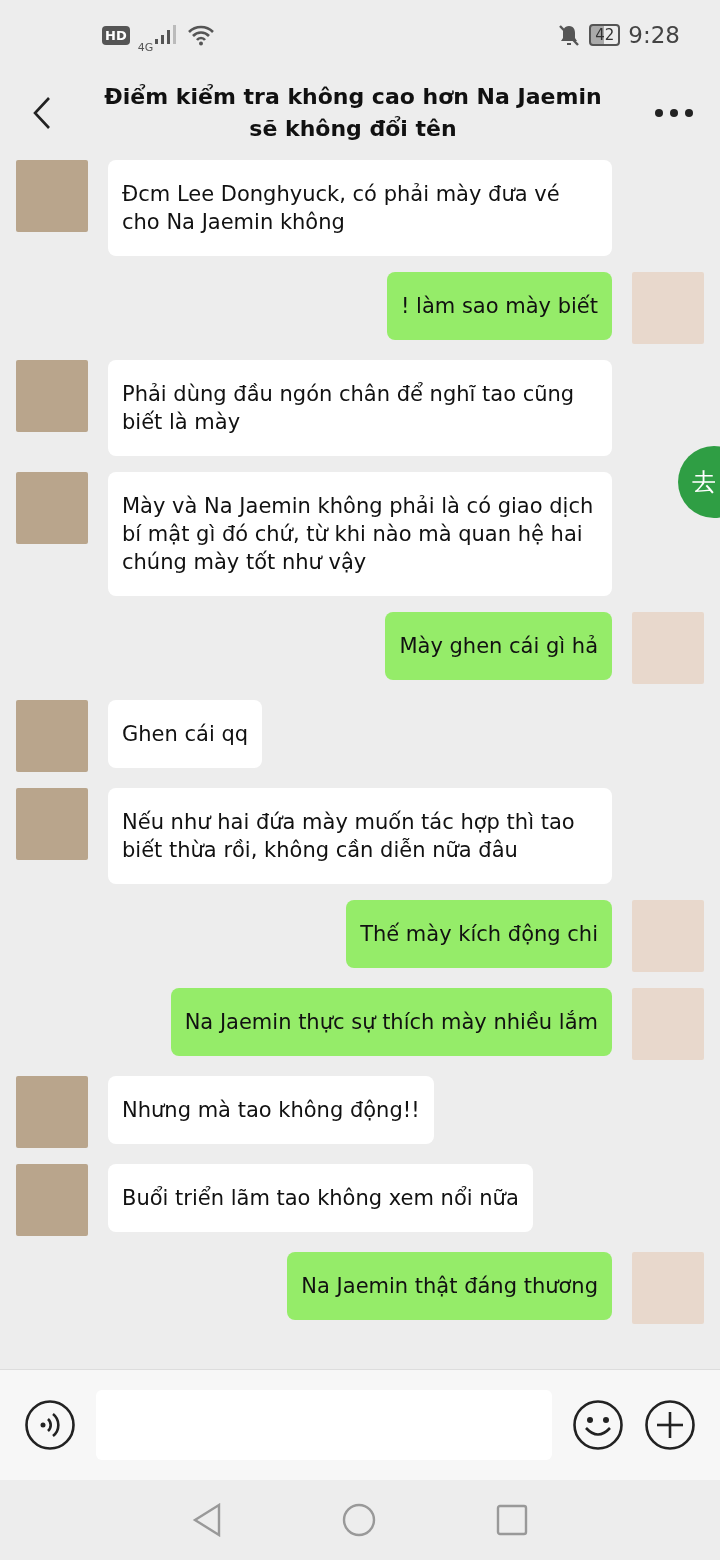 The image size is (720, 1560). What do you see at coordinates (499, 306) in the screenshot?
I see `message-bubble: ! làm sao mày biết` at bounding box center [499, 306].